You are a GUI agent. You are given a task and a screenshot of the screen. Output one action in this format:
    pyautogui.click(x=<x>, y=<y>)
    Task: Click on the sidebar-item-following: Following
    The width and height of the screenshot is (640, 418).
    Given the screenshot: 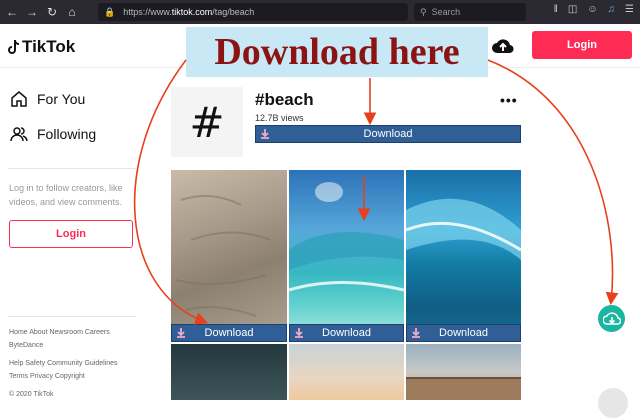 What is the action you would take?
    pyautogui.click(x=53, y=134)
    